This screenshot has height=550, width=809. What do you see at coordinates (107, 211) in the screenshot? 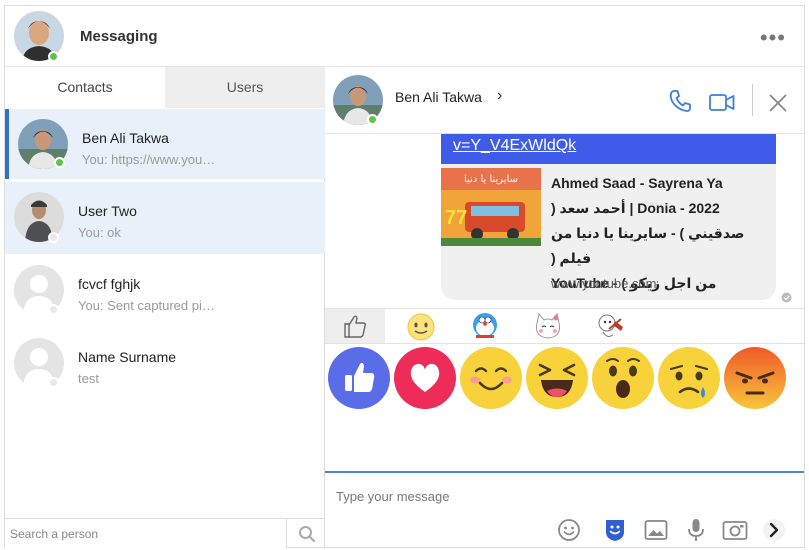
I see `contact-name: User Two` at bounding box center [107, 211].